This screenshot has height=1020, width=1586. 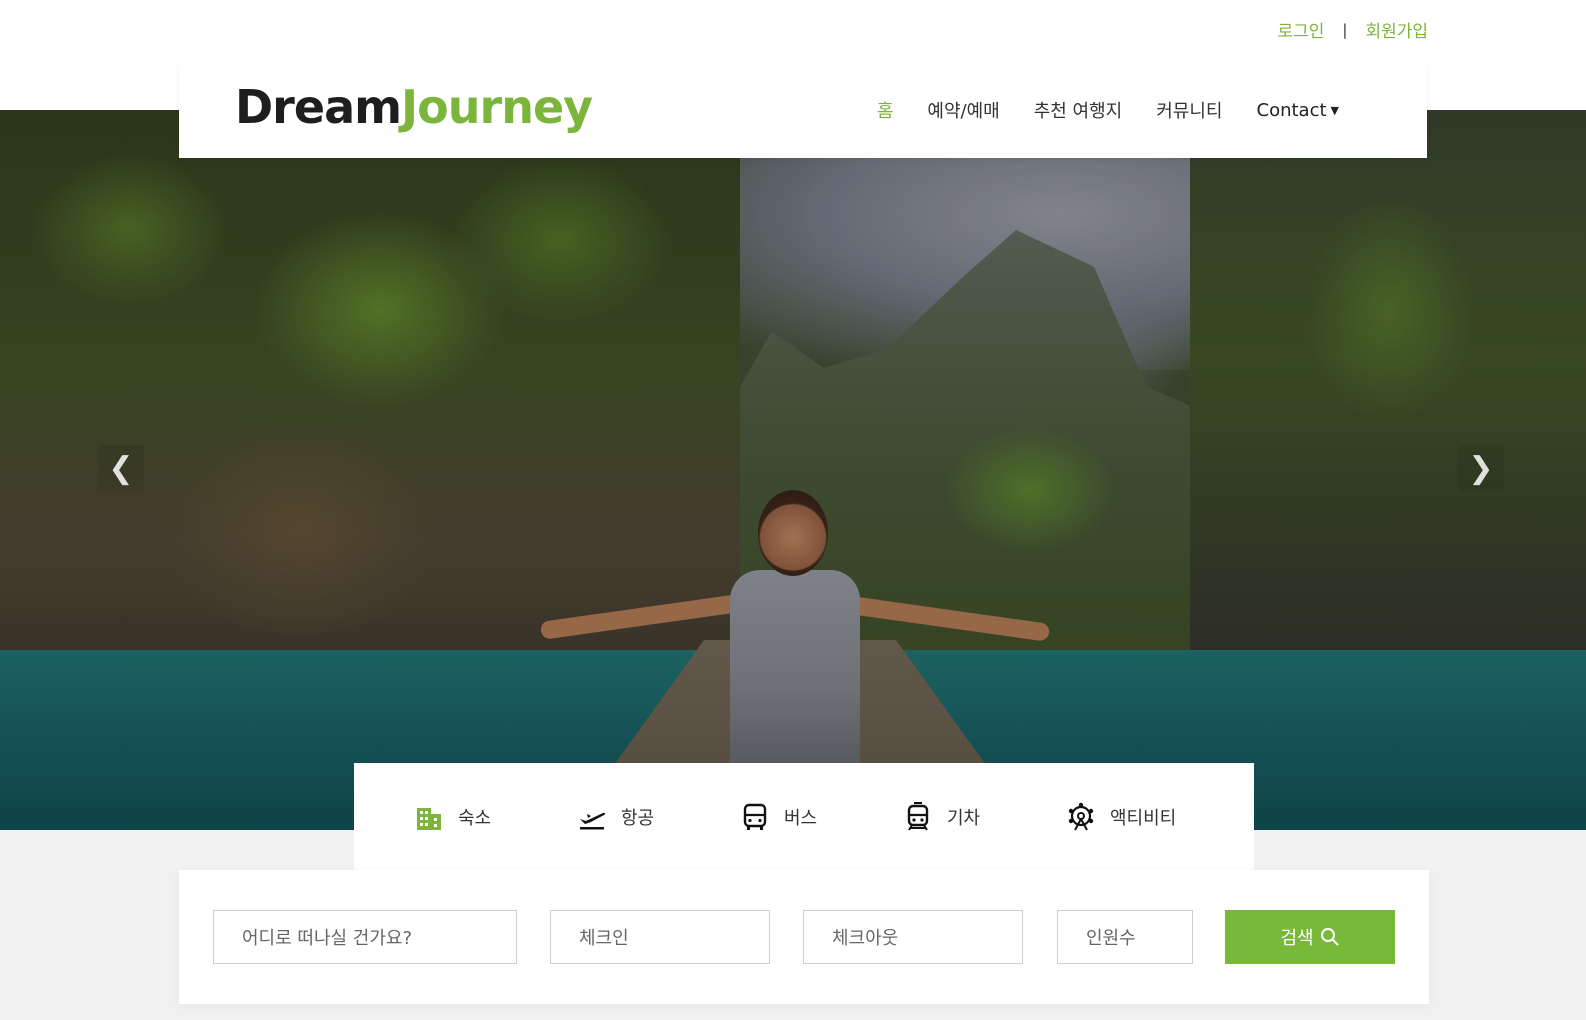 I want to click on category-activity: 액티비티, so click(x=1147, y=817).